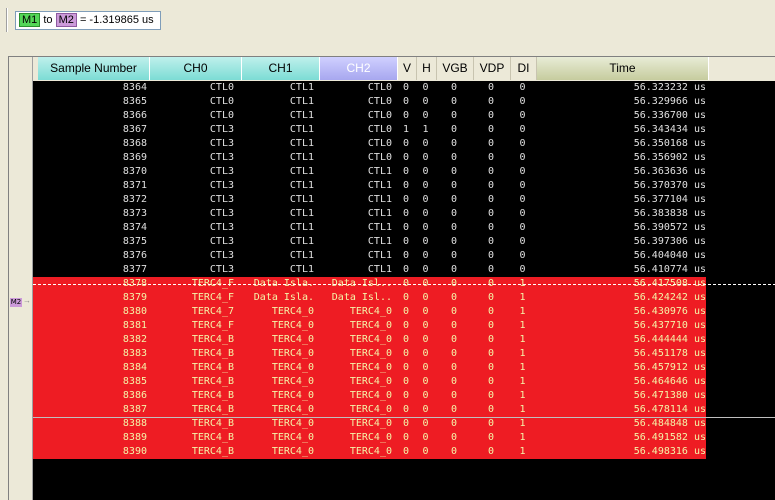 The width and height of the screenshot is (775, 500). Describe the element at coordinates (669, 395) in the screenshot. I see `time-cell: 56.471380 us` at that location.